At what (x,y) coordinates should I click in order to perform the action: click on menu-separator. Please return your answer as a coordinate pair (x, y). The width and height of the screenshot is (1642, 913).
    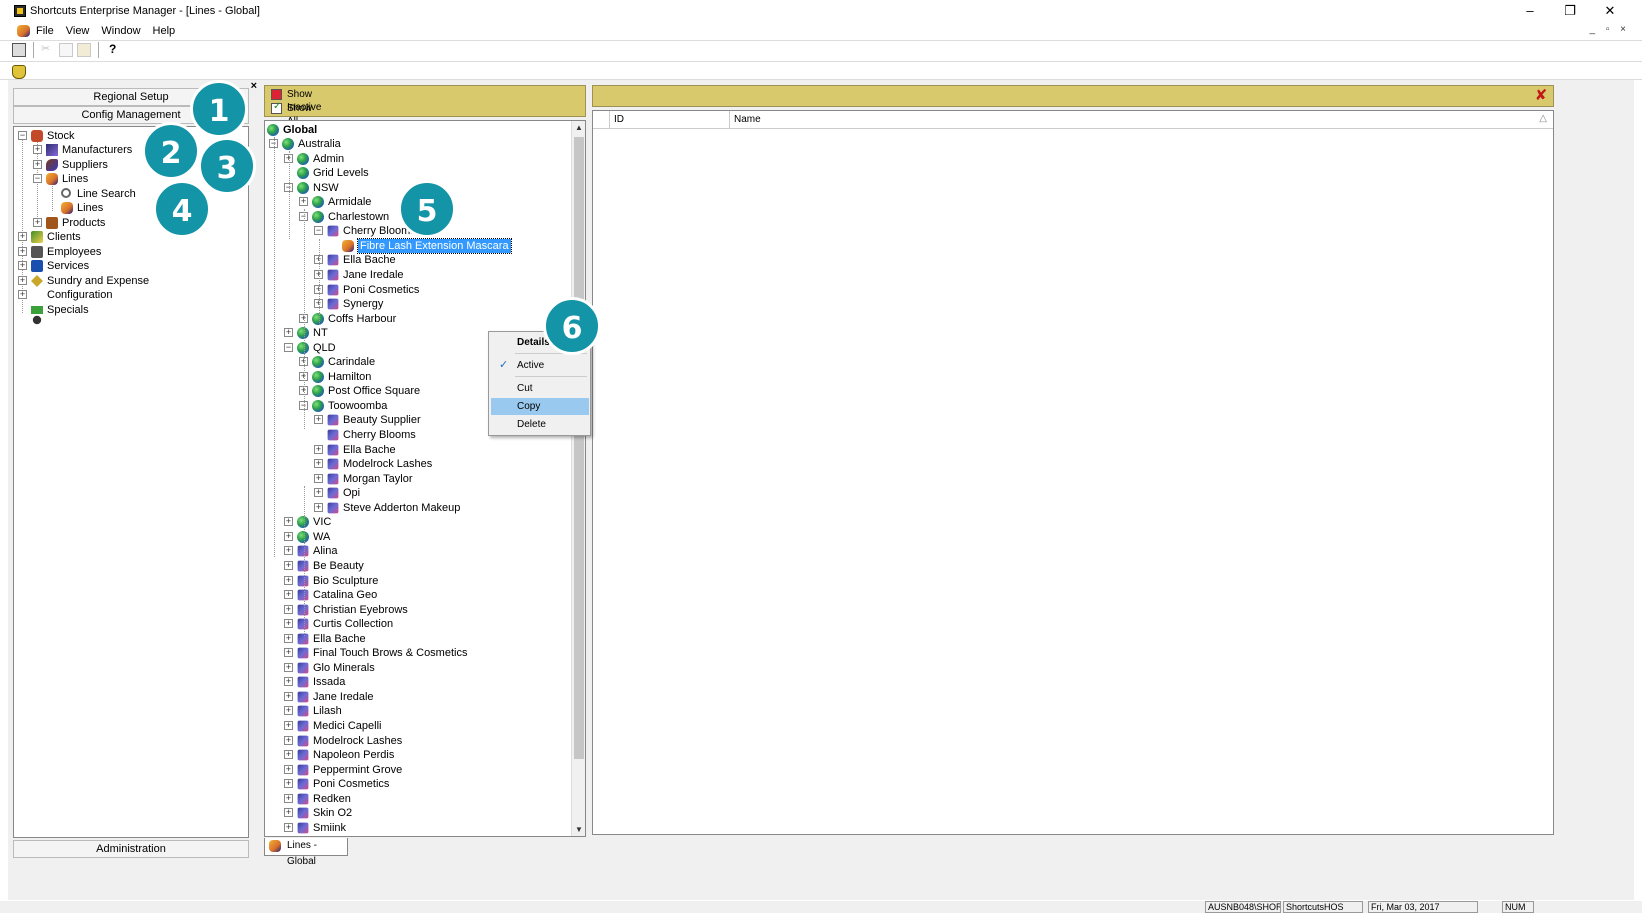
    Looking at the image, I should click on (551, 376).